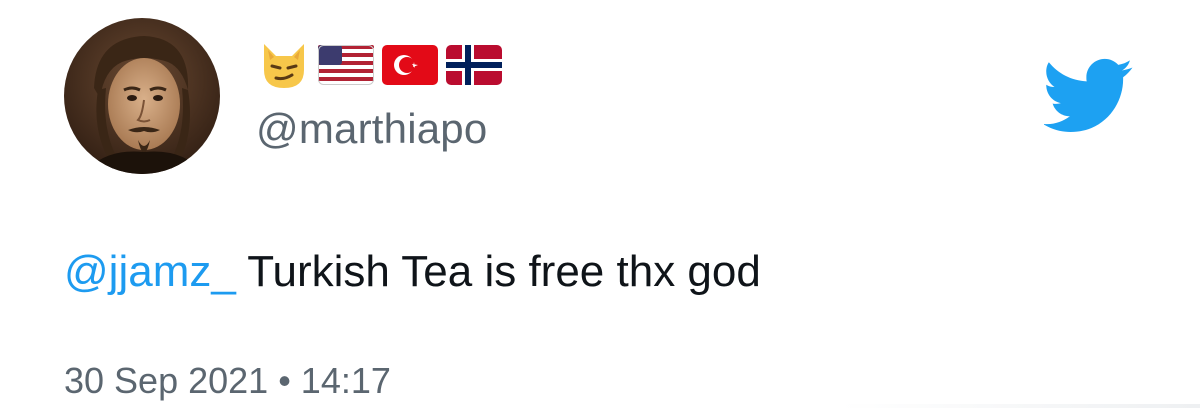  Describe the element at coordinates (346, 65) in the screenshot. I see `us-flag-emoji-icon` at that location.